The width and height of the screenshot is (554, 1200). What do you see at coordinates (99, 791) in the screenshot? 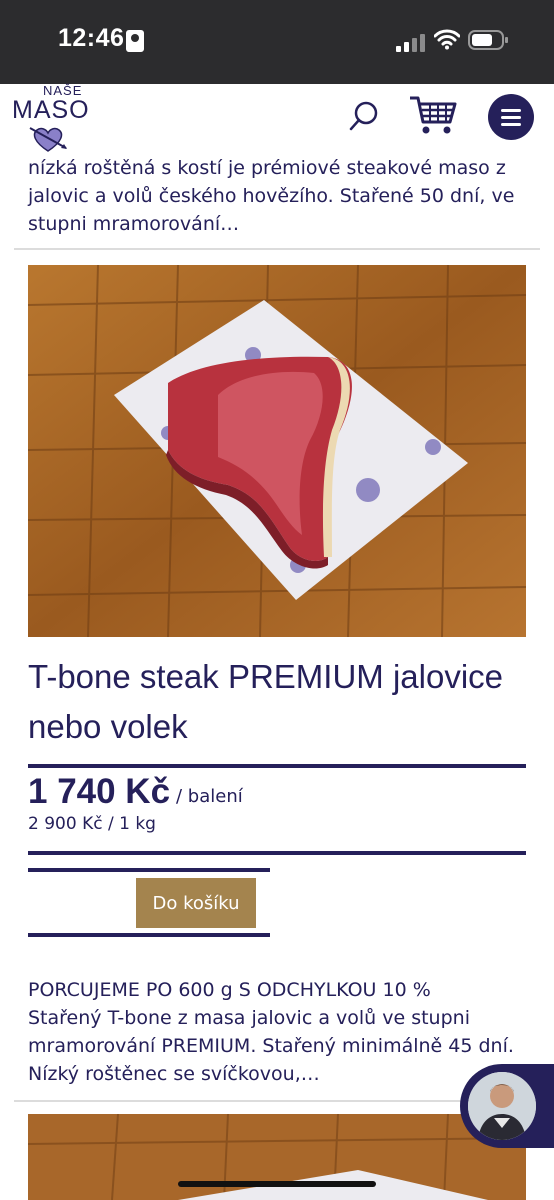
I see `product-price: 1 740 Kč` at bounding box center [99, 791].